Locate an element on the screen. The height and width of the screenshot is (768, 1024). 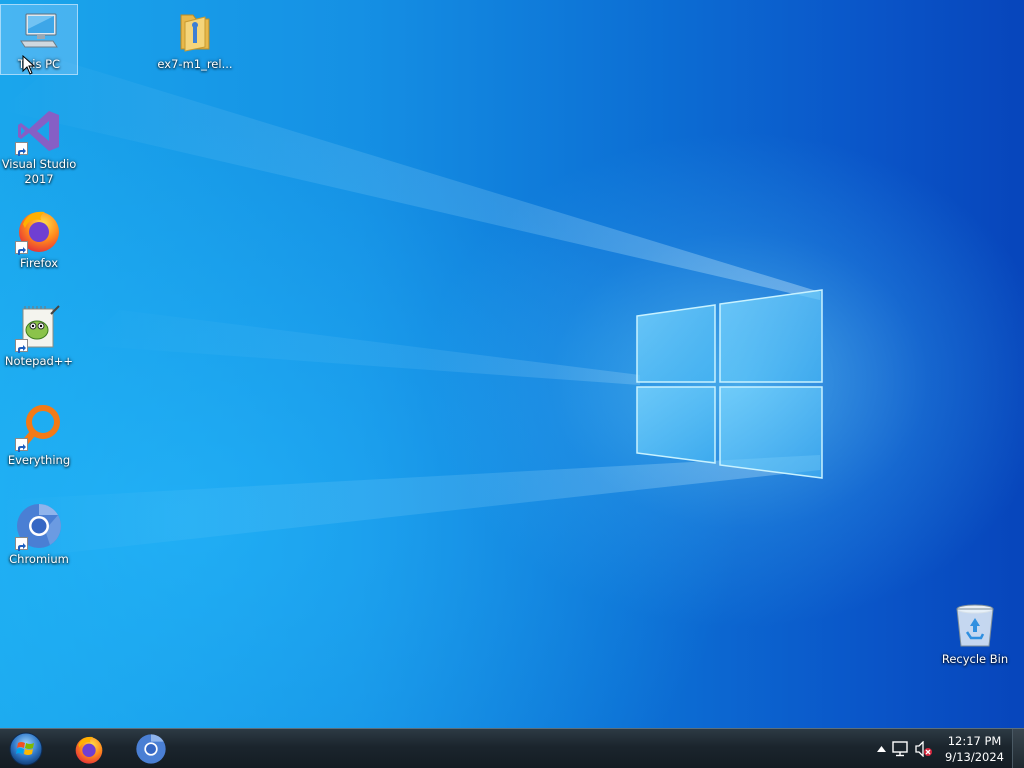
show-hidden-icons-arrow-icon is located at coordinates (881, 748).